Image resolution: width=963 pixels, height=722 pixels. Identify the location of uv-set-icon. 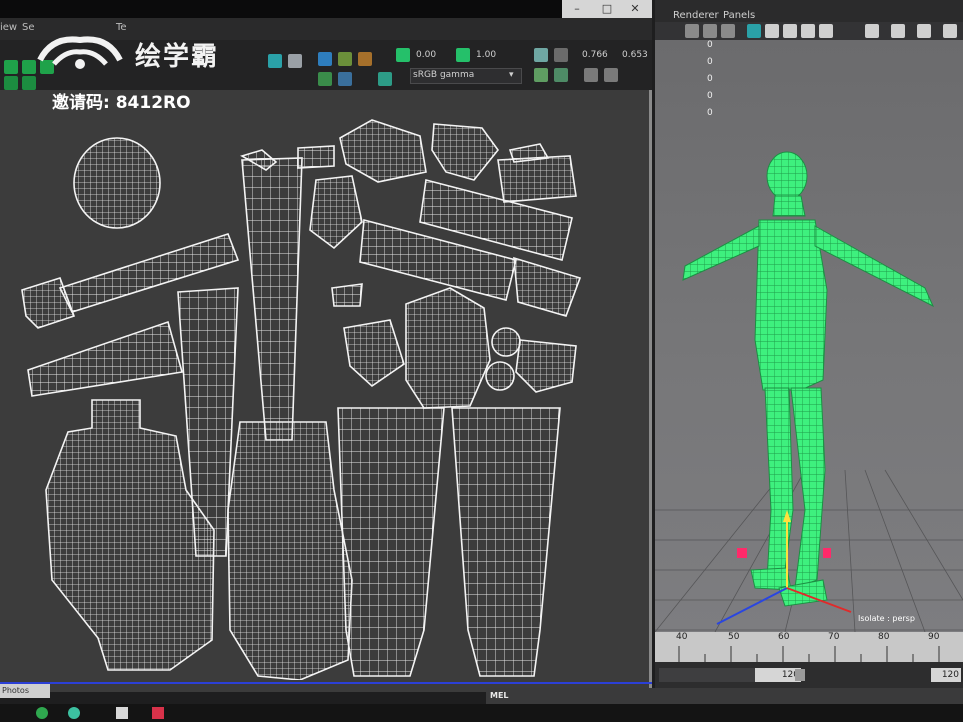
(541, 75).